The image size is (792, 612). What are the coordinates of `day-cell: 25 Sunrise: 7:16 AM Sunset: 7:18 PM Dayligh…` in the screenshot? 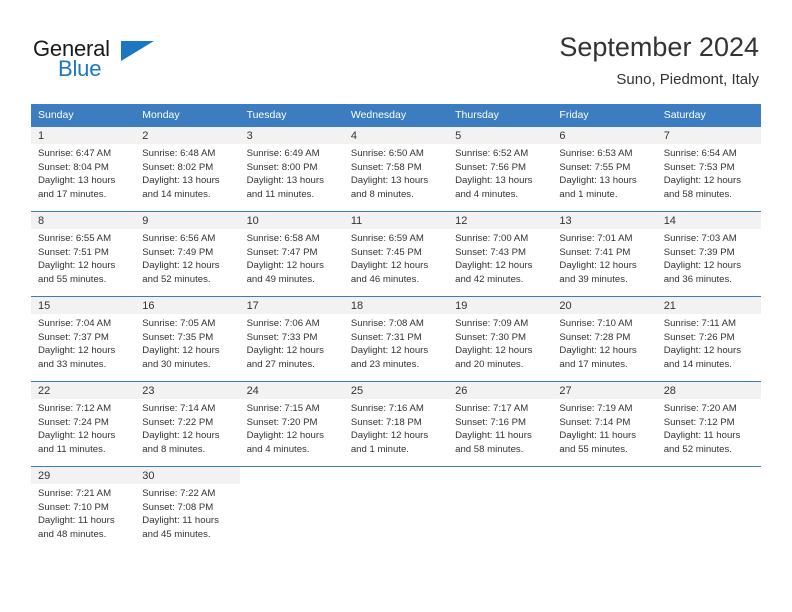 It's located at (396, 424).